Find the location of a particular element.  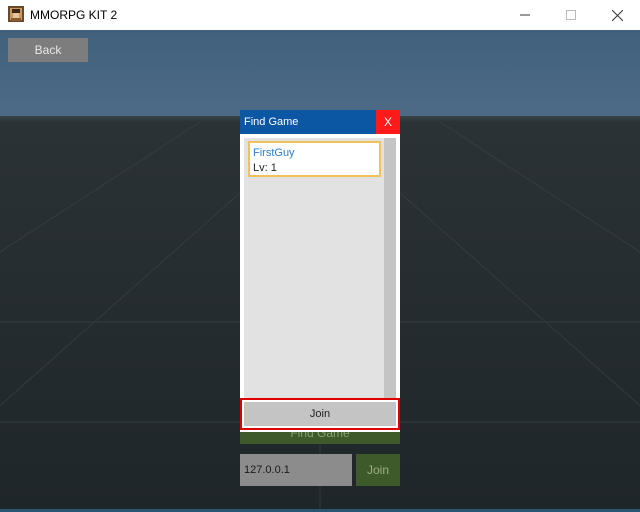

join-address-button: Join is located at coordinates (378, 470).